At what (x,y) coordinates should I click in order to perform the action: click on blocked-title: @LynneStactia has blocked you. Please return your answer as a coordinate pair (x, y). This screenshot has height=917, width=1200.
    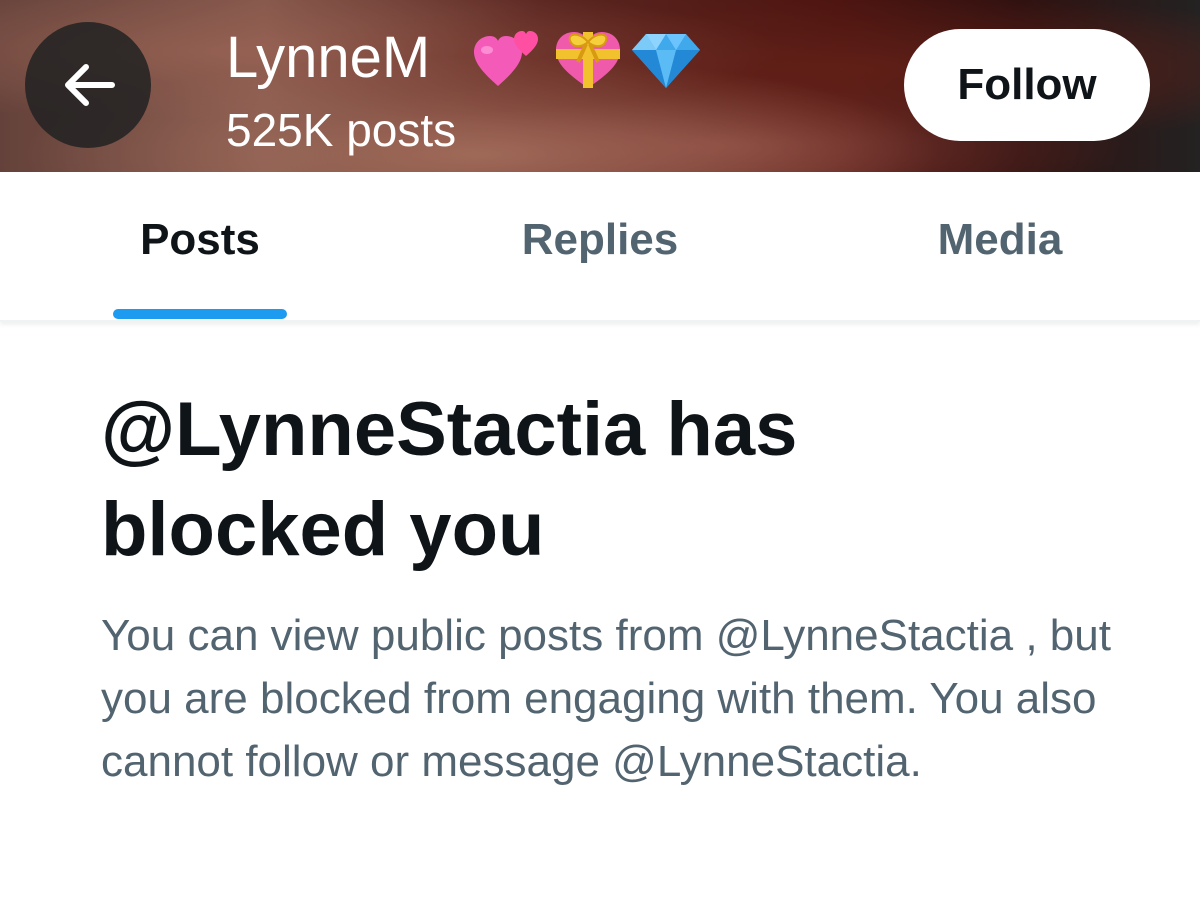
    Looking at the image, I should click on (449, 479).